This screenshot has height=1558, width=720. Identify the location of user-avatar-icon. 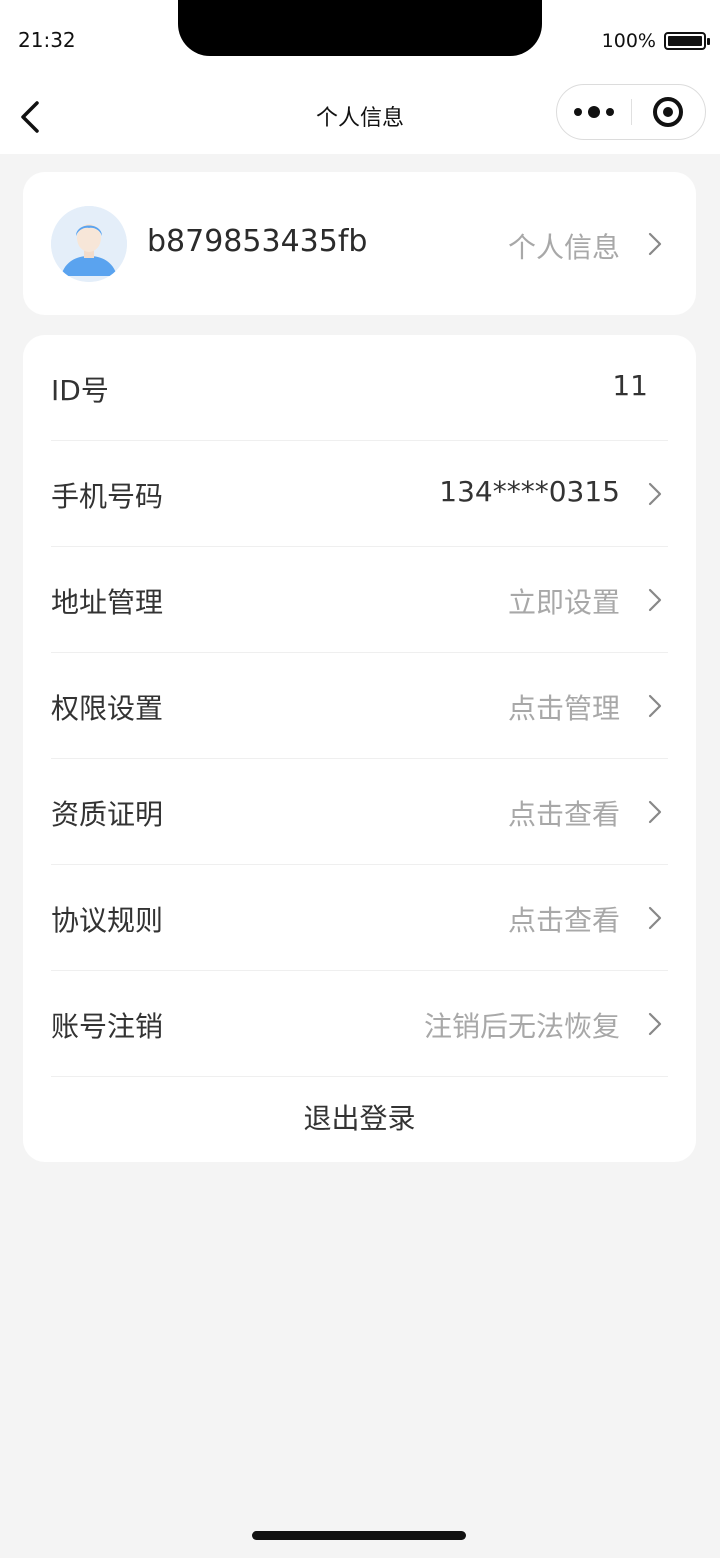
(89, 244).